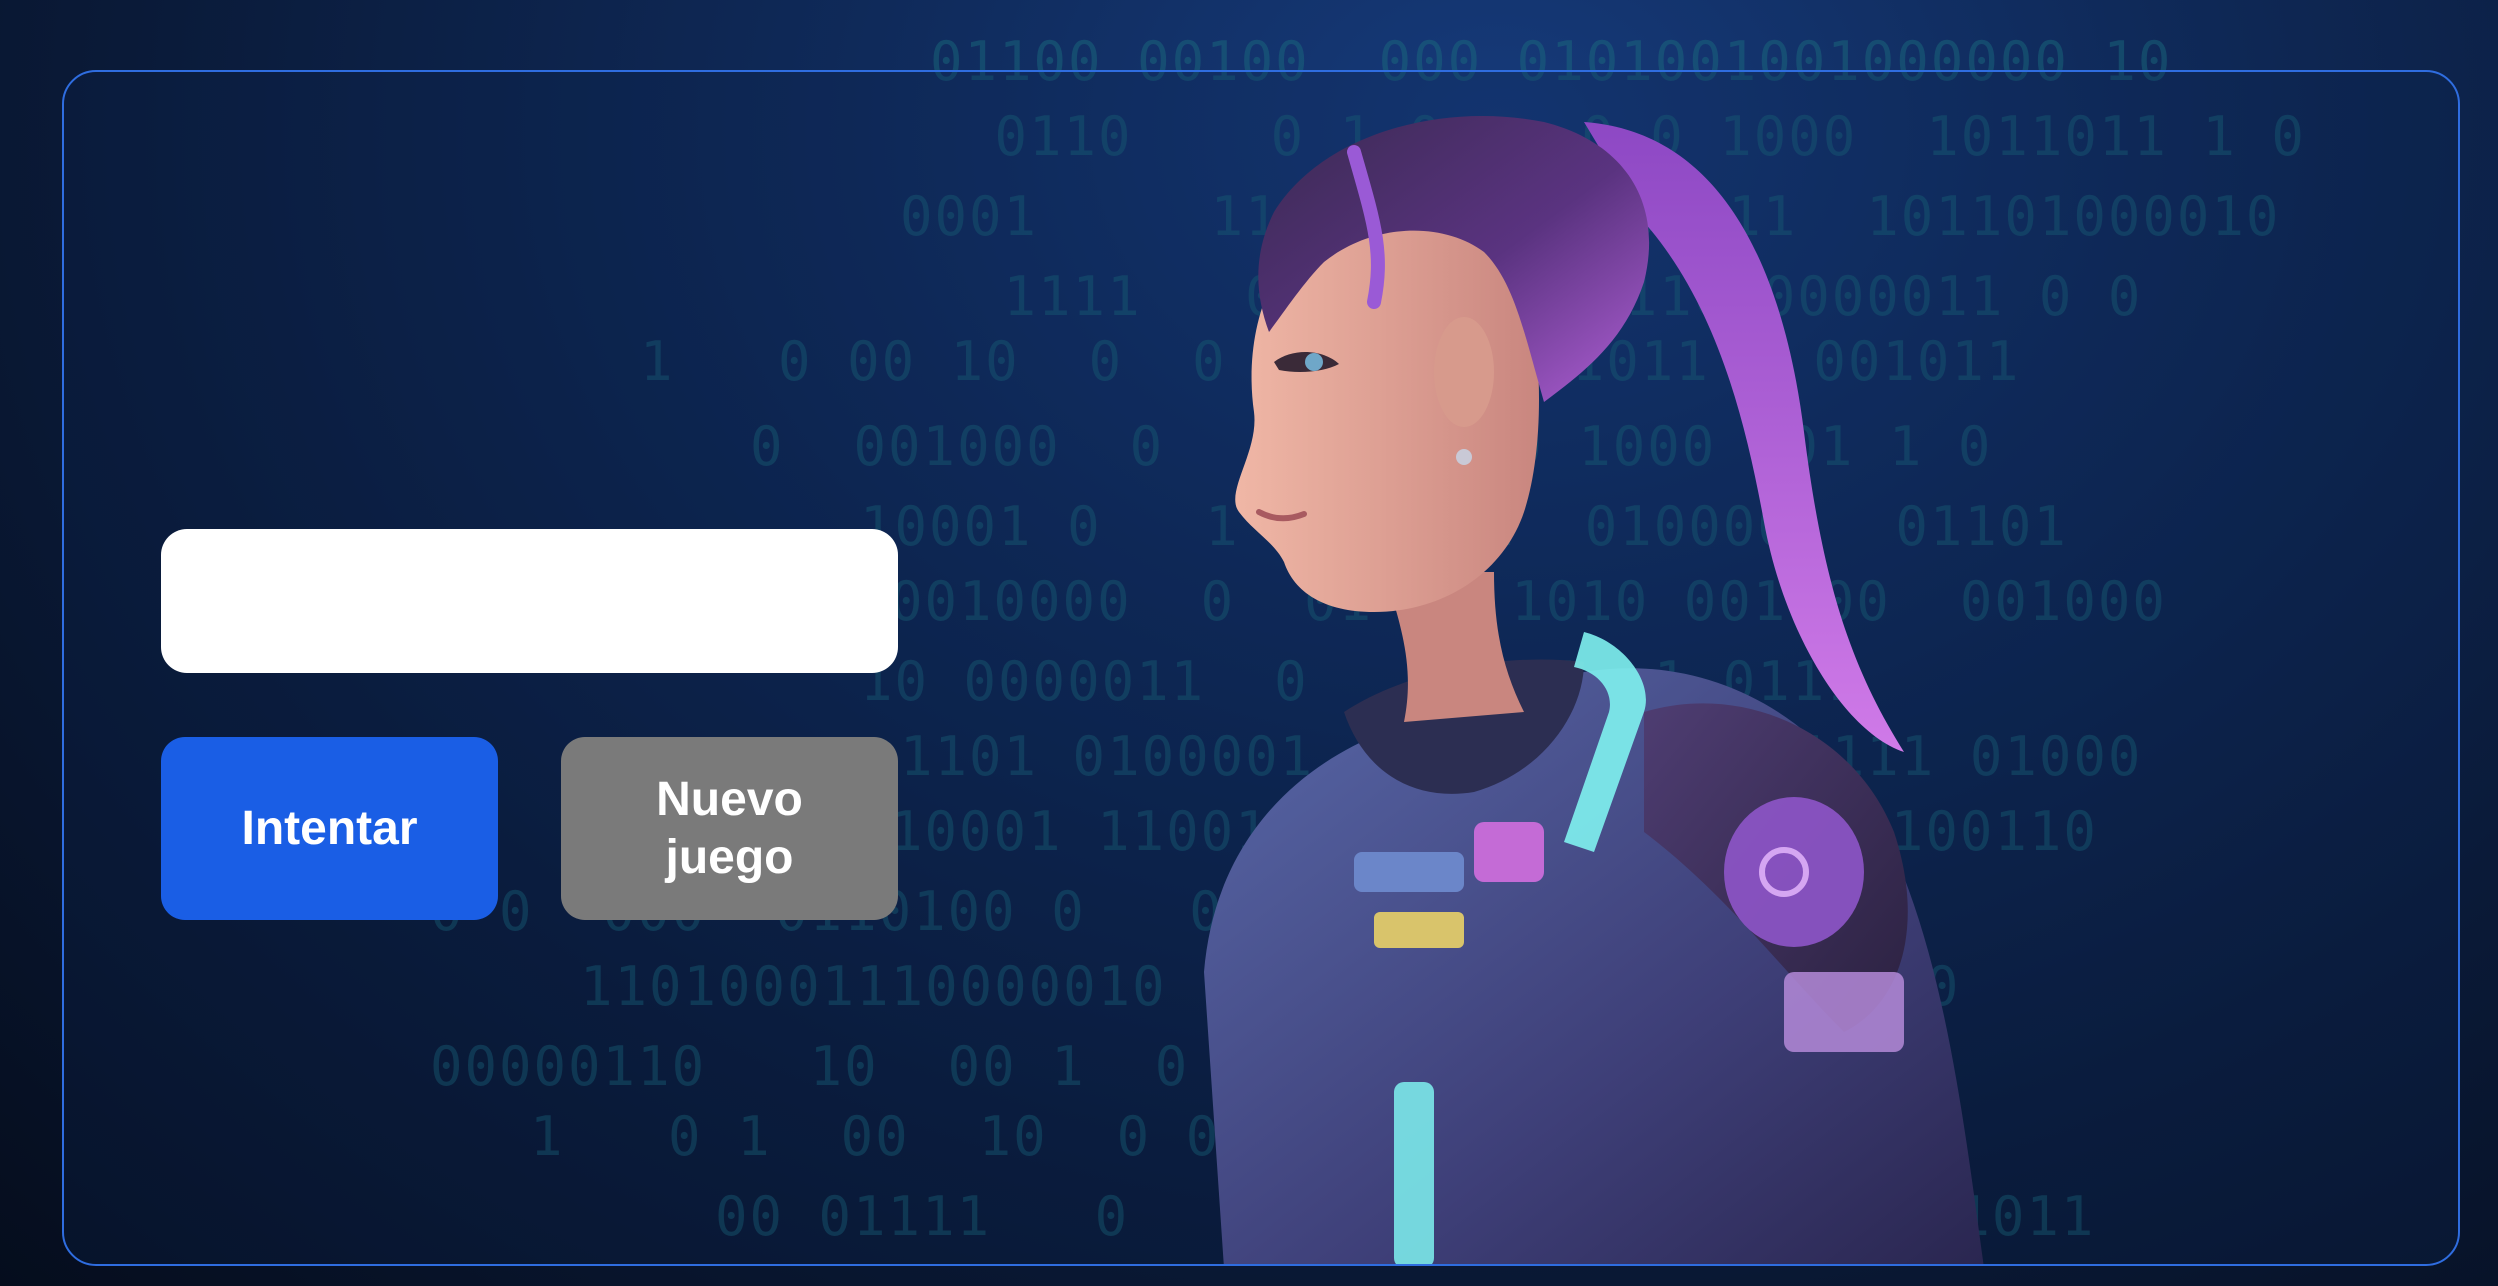  Describe the element at coordinates (529, 601) in the screenshot. I see `guess-input` at that location.